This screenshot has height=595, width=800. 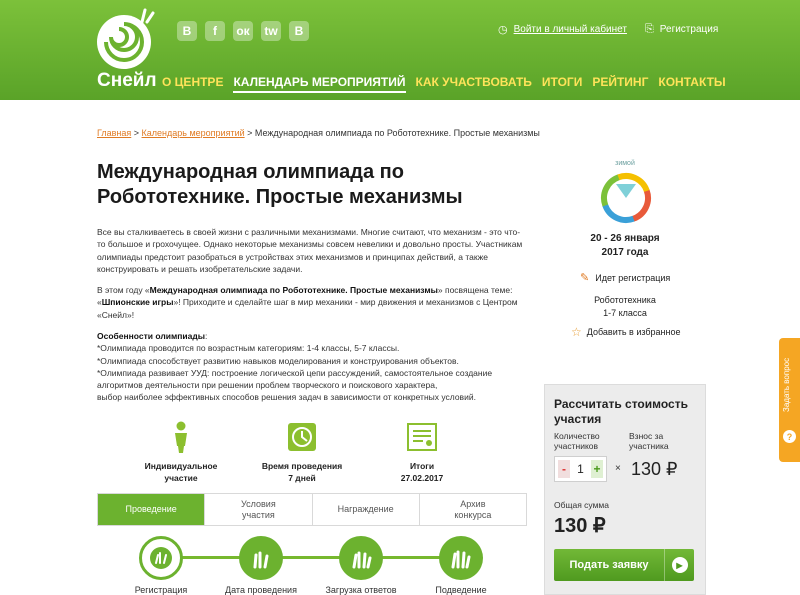 What do you see at coordinates (580, 526) in the screenshot?
I see `total-value: 130 ₽` at bounding box center [580, 526].